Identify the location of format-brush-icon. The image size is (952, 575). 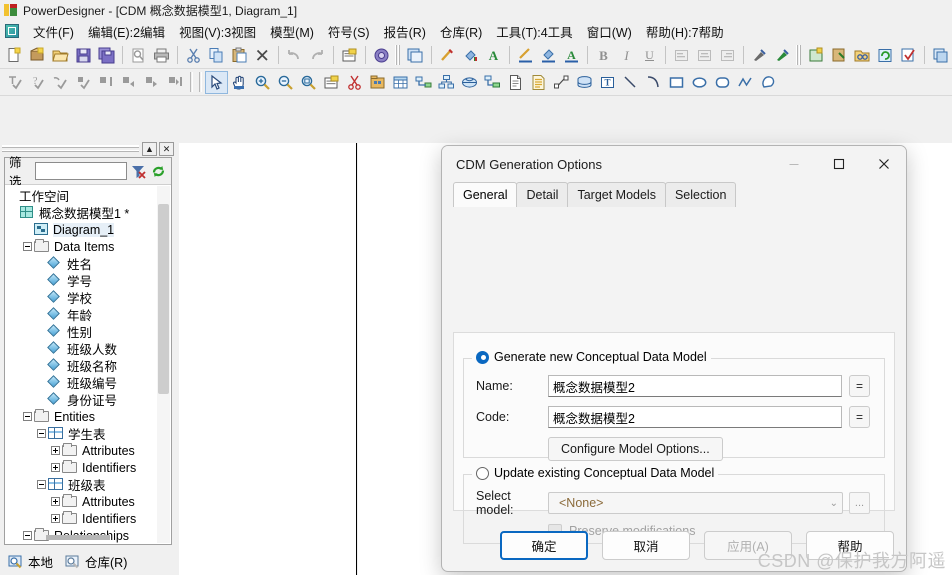
(759, 55).